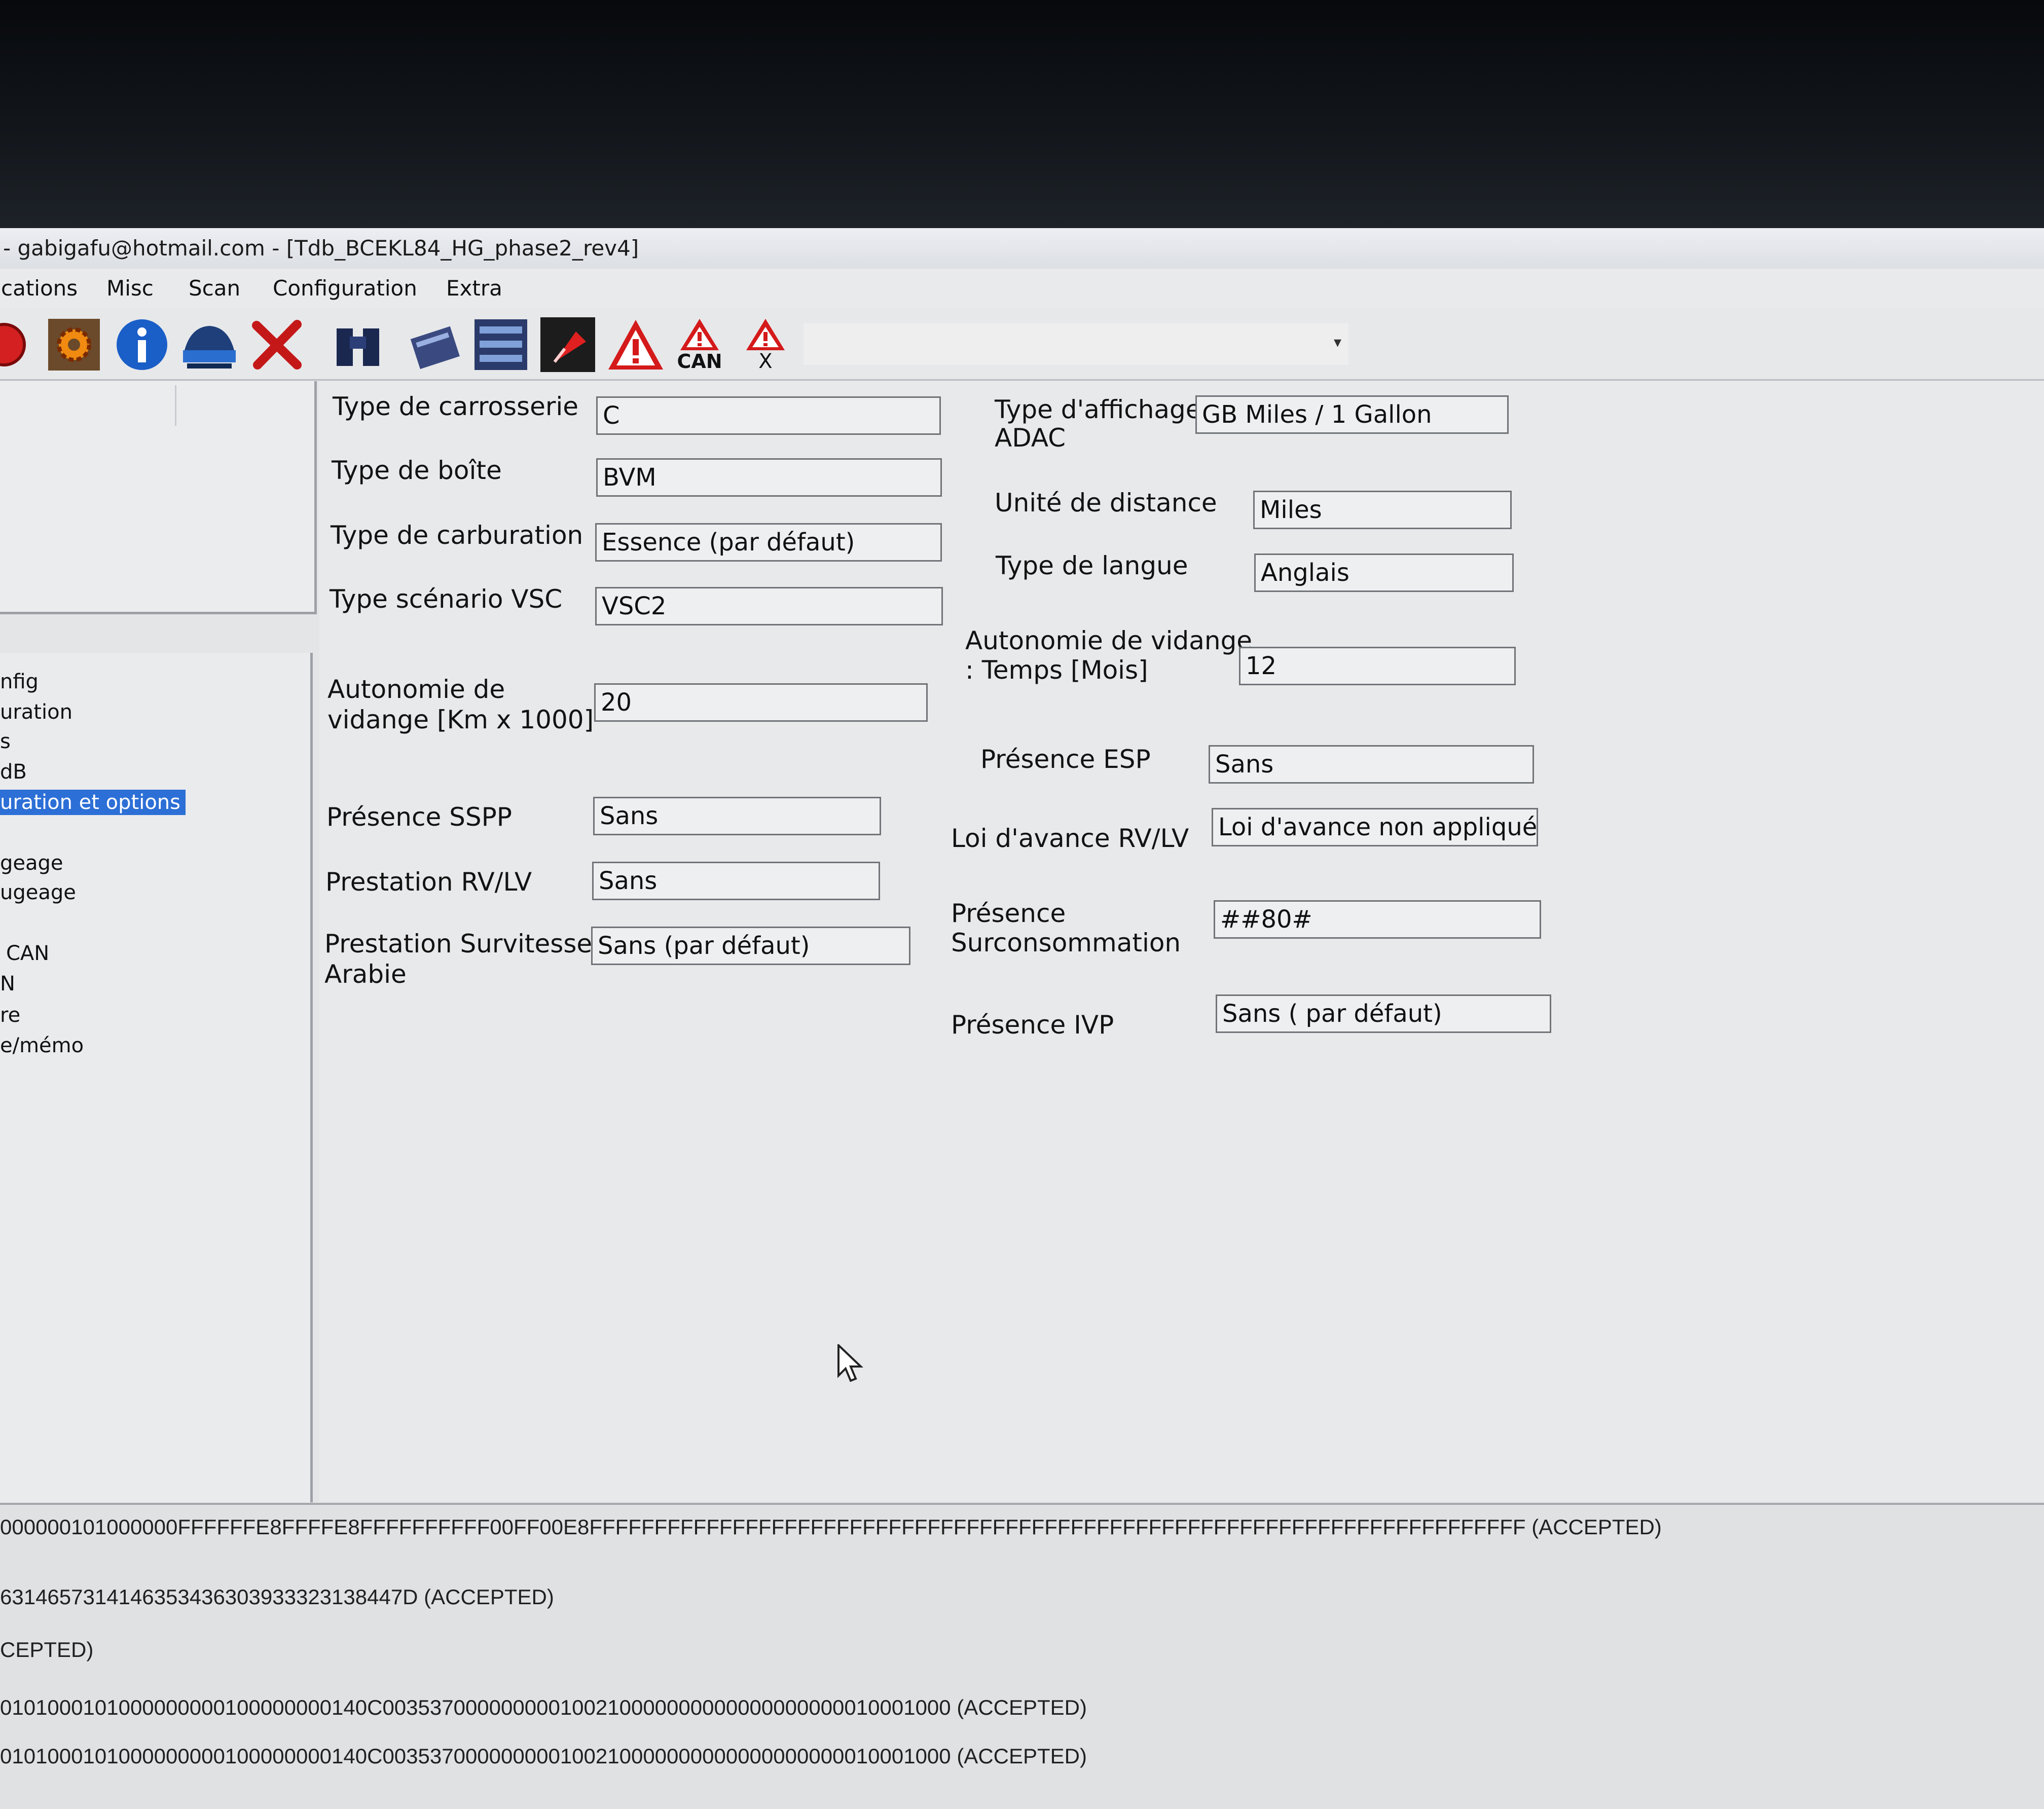 This screenshot has height=1809, width=2044. I want to click on label-presence-sspp: Présence SSPP, so click(419, 817).